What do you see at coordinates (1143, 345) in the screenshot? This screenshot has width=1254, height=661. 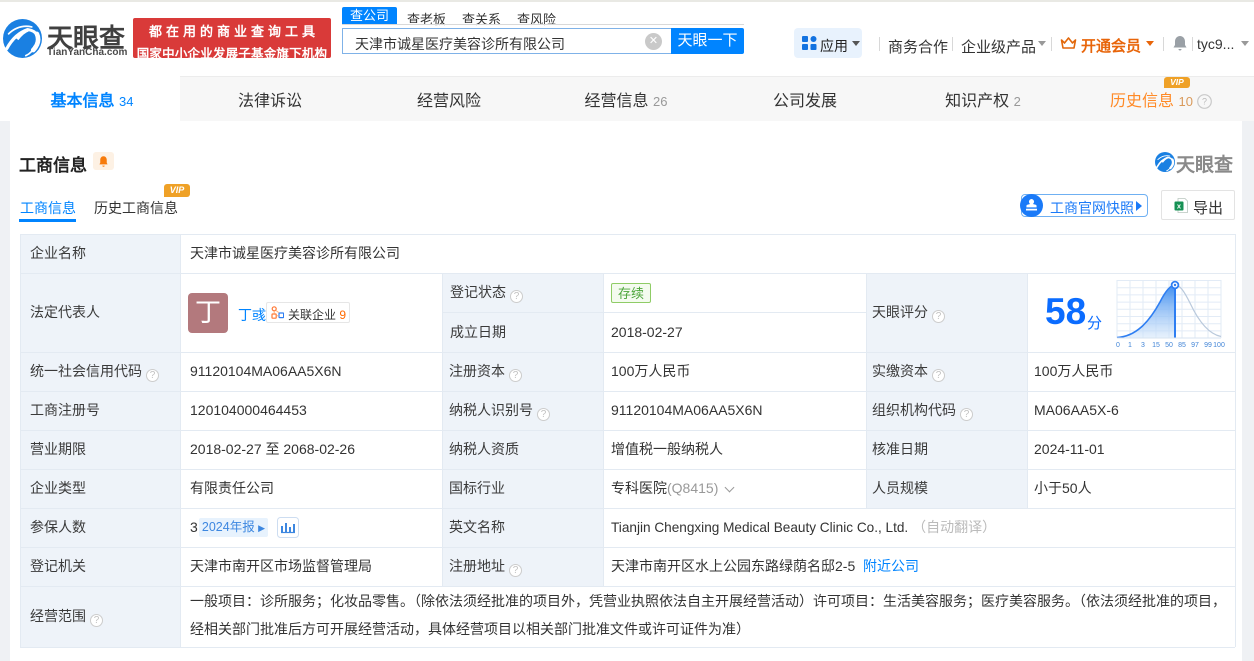 I see `svg-text: 3` at bounding box center [1143, 345].